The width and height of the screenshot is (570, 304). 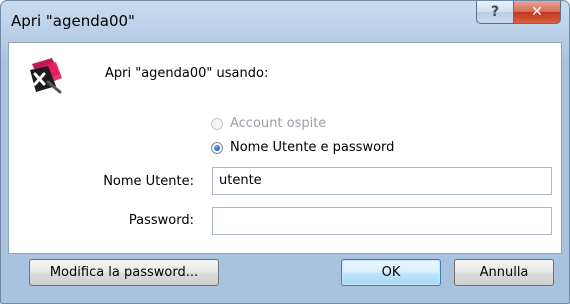 I want to click on radio-selected-dot, so click(x=217, y=147).